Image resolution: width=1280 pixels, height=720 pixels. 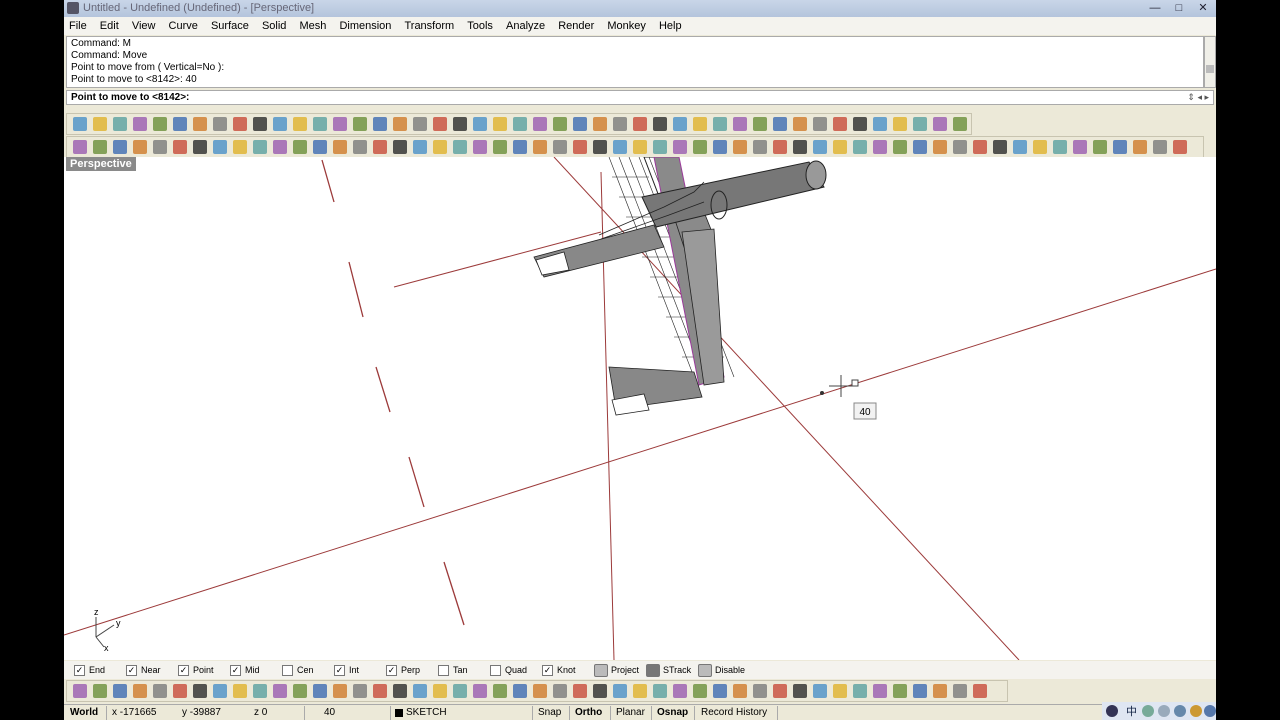 What do you see at coordinates (346, 670) in the screenshot?
I see `osnap-int: ✓ Int` at bounding box center [346, 670].